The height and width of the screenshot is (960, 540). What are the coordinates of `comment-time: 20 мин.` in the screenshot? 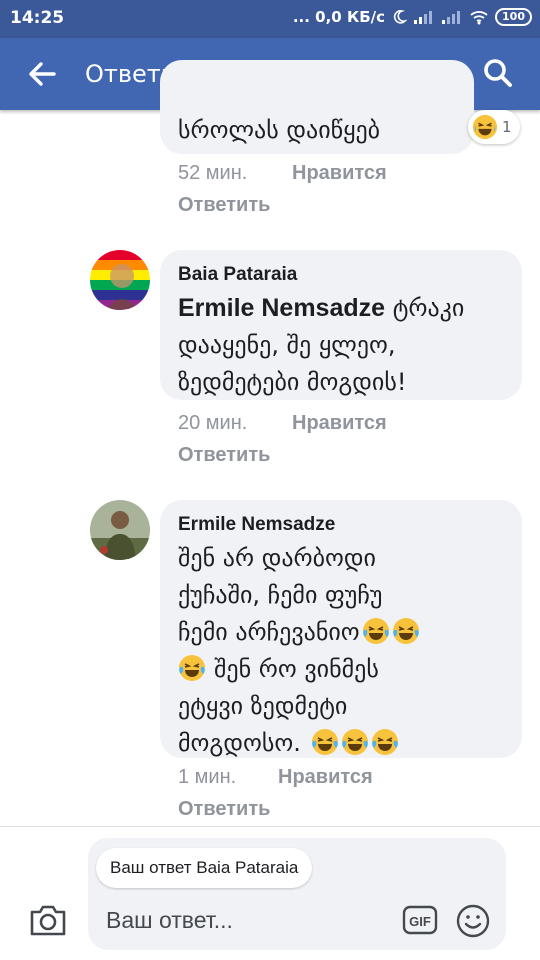 It's located at (213, 423).